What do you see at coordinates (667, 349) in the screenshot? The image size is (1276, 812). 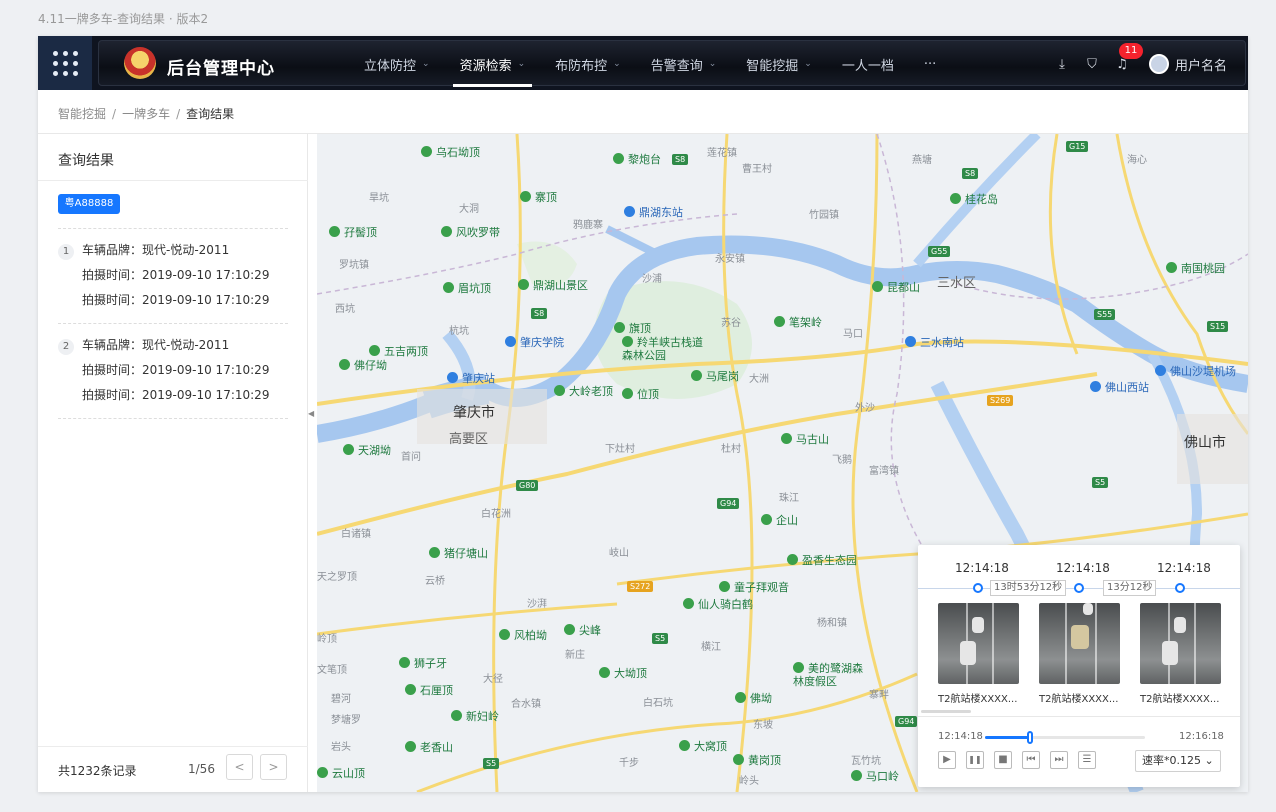 I see `map-poi: 羚羊峡古栈道森林公园` at bounding box center [667, 349].